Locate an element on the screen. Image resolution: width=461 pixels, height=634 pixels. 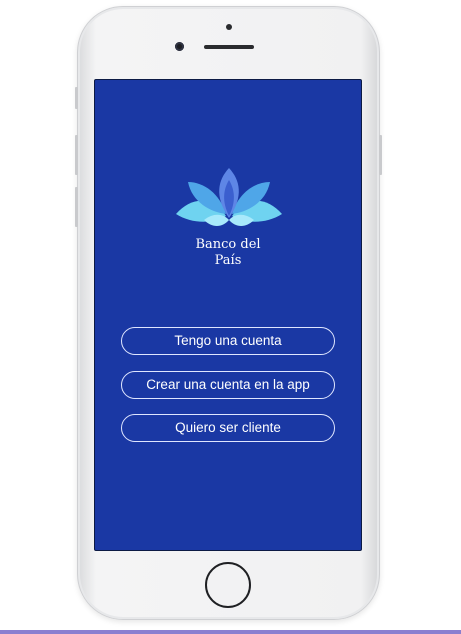
create-account-button: Crear una cuenta en la app is located at coordinates (228, 385).